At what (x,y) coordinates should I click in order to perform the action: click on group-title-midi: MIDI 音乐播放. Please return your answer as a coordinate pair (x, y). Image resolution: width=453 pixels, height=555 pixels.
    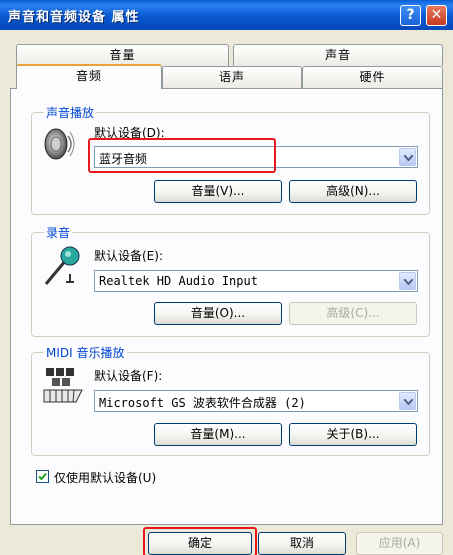
    Looking at the image, I should click on (85, 352).